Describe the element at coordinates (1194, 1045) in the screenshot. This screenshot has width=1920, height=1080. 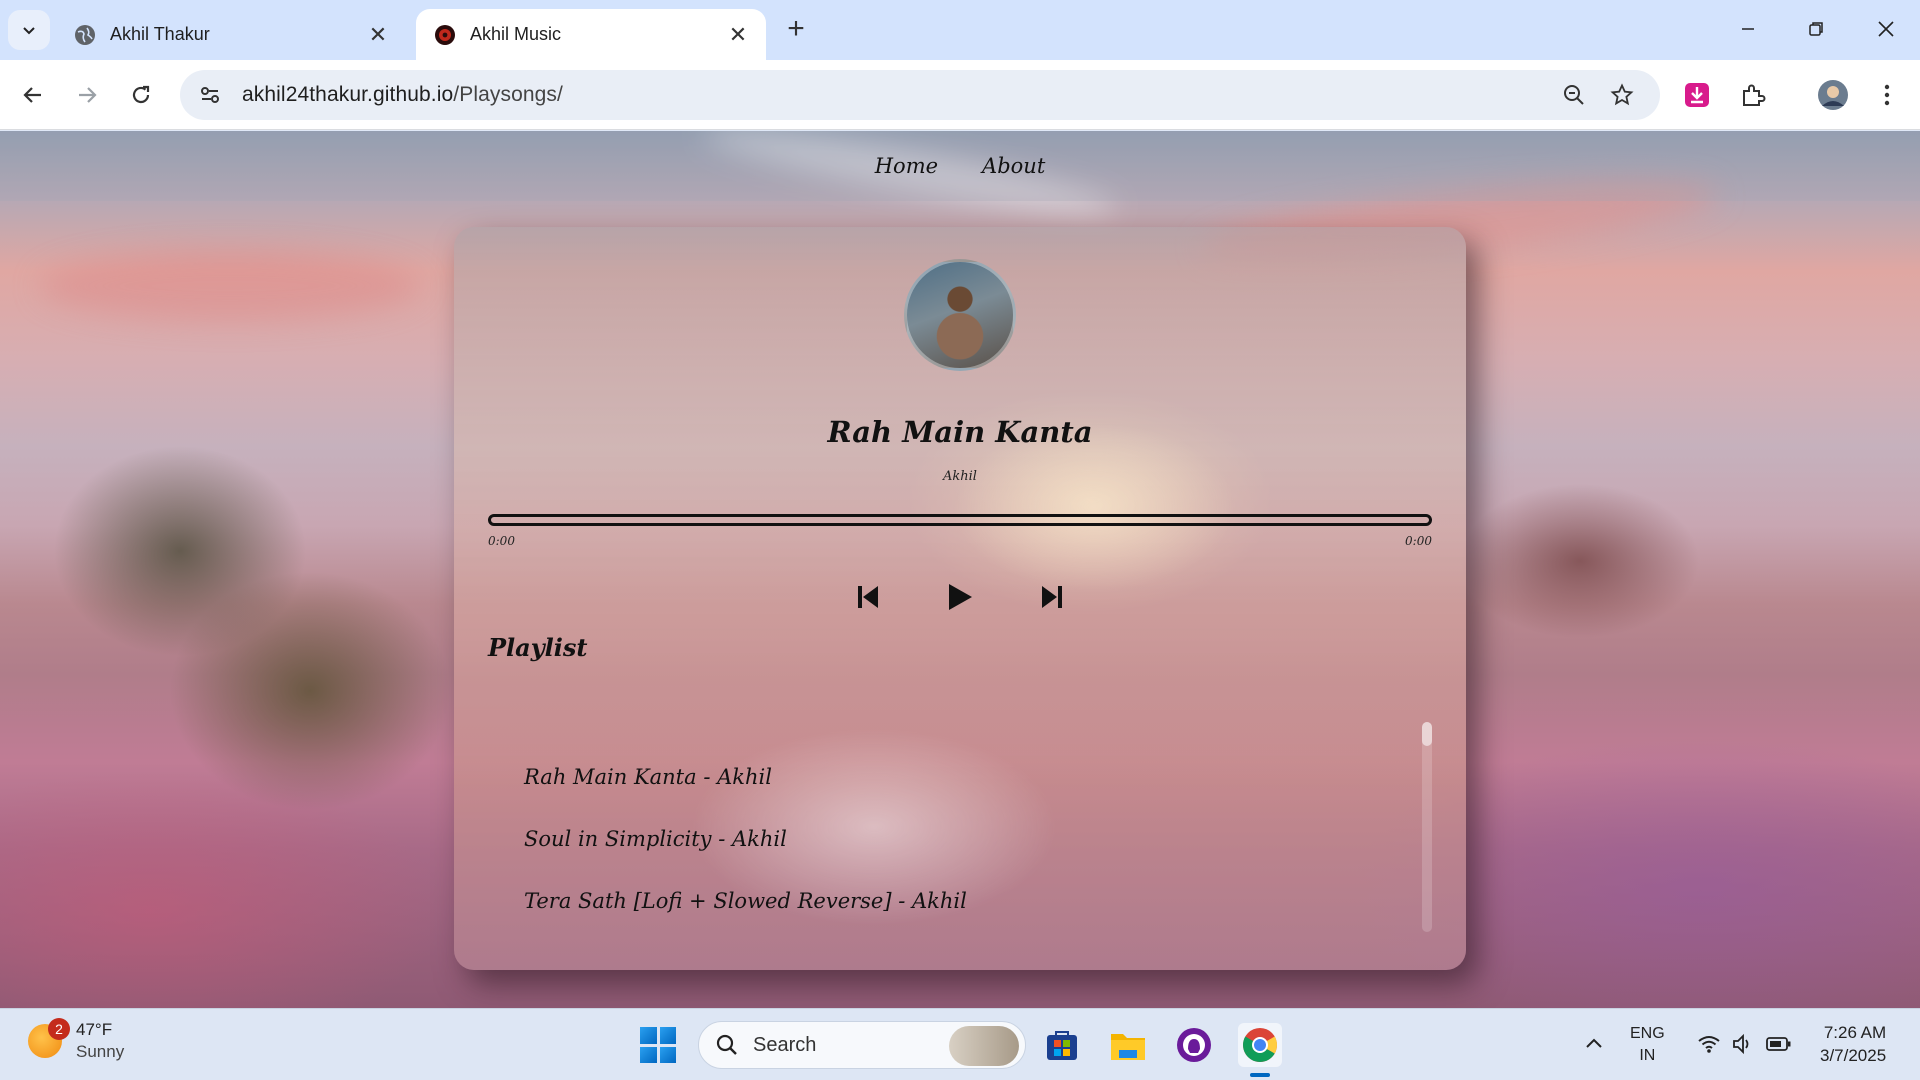
I see `github-desktop-icon` at that location.